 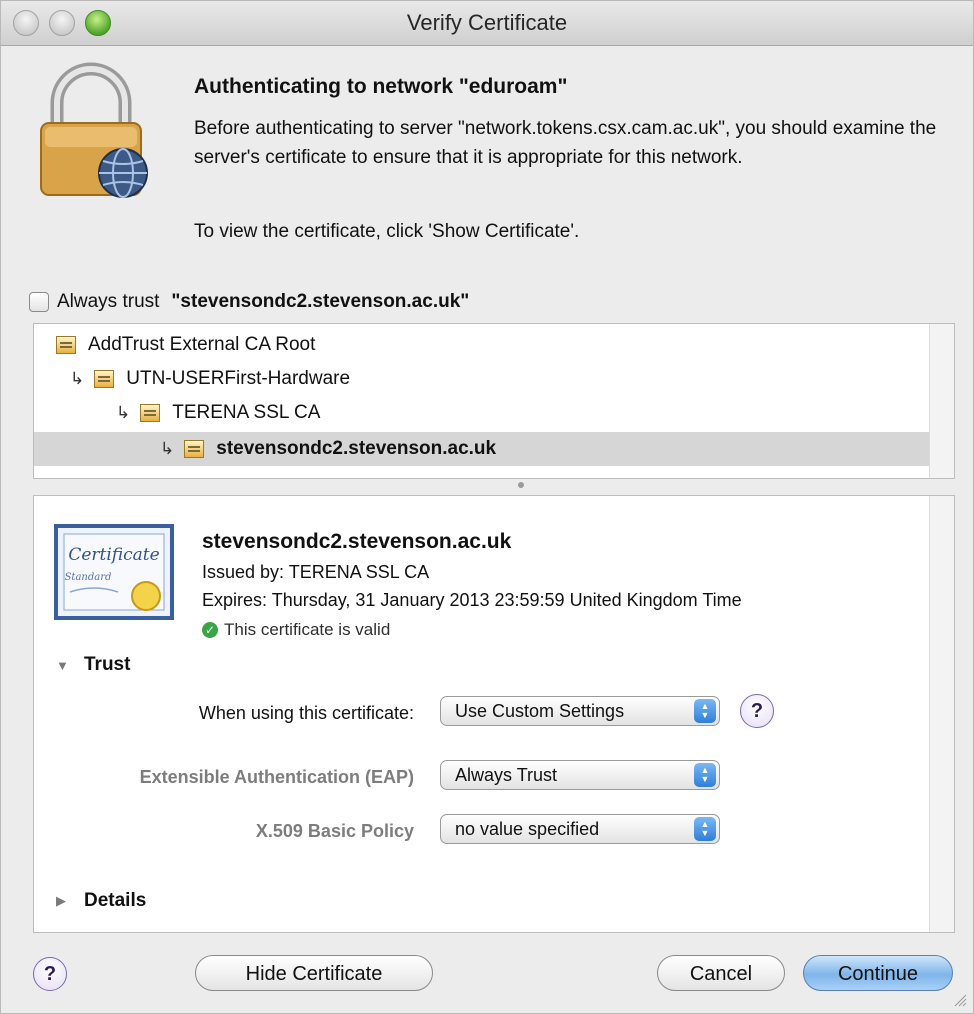 I want to click on title-bar: Verify Certificate, so click(x=487, y=23).